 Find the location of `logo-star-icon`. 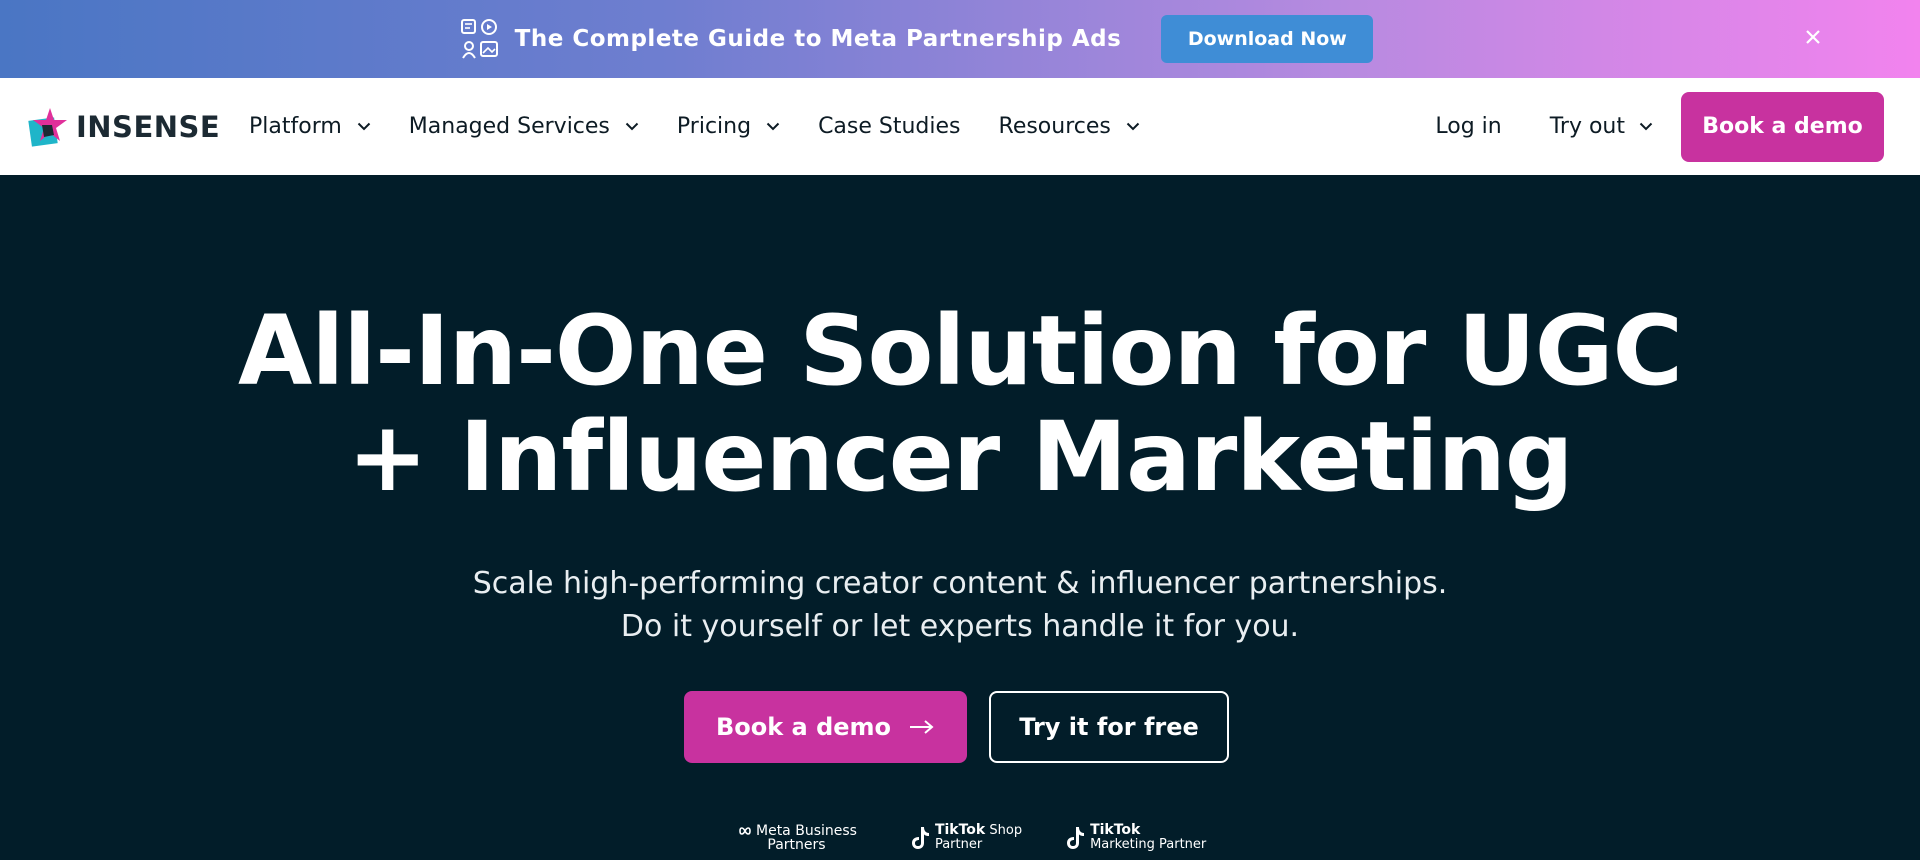

logo-star-icon is located at coordinates (47, 127).